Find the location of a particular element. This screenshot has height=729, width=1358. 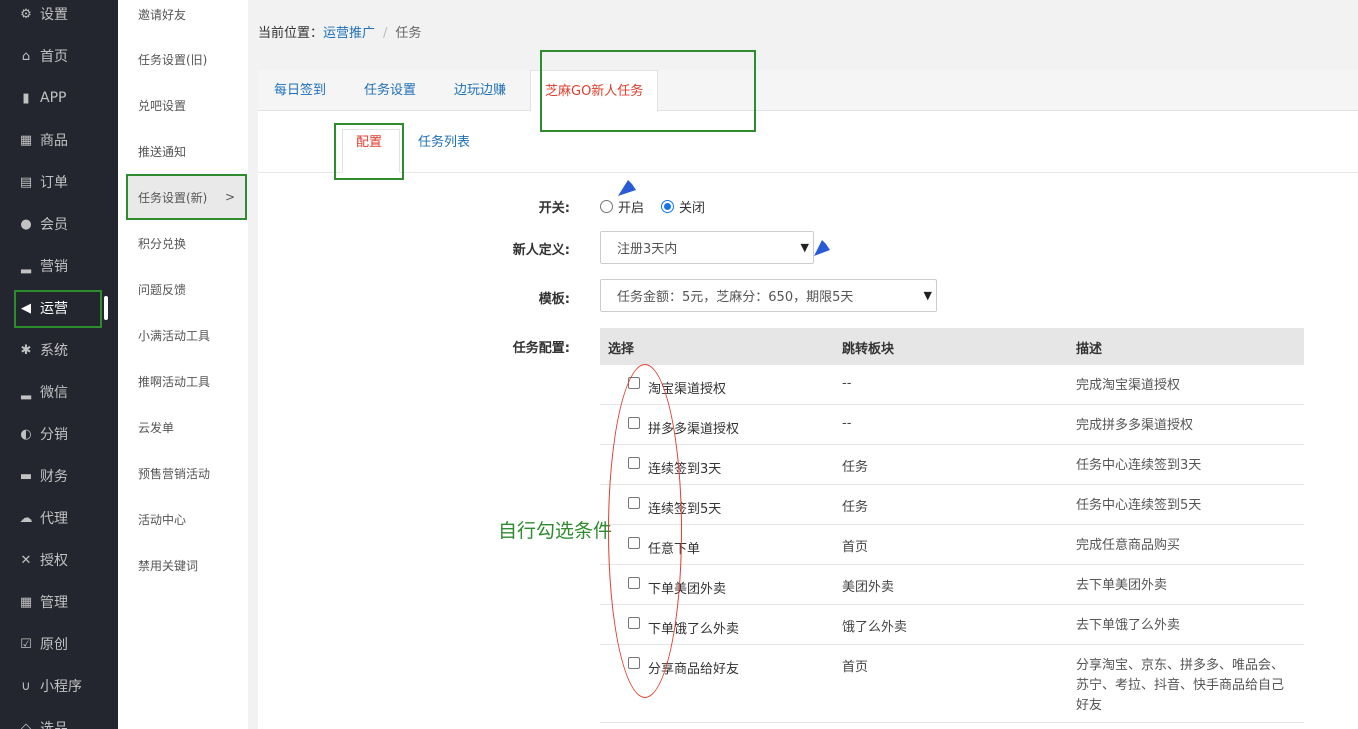

submenu-item: 禁用关键词 is located at coordinates (183, 565).